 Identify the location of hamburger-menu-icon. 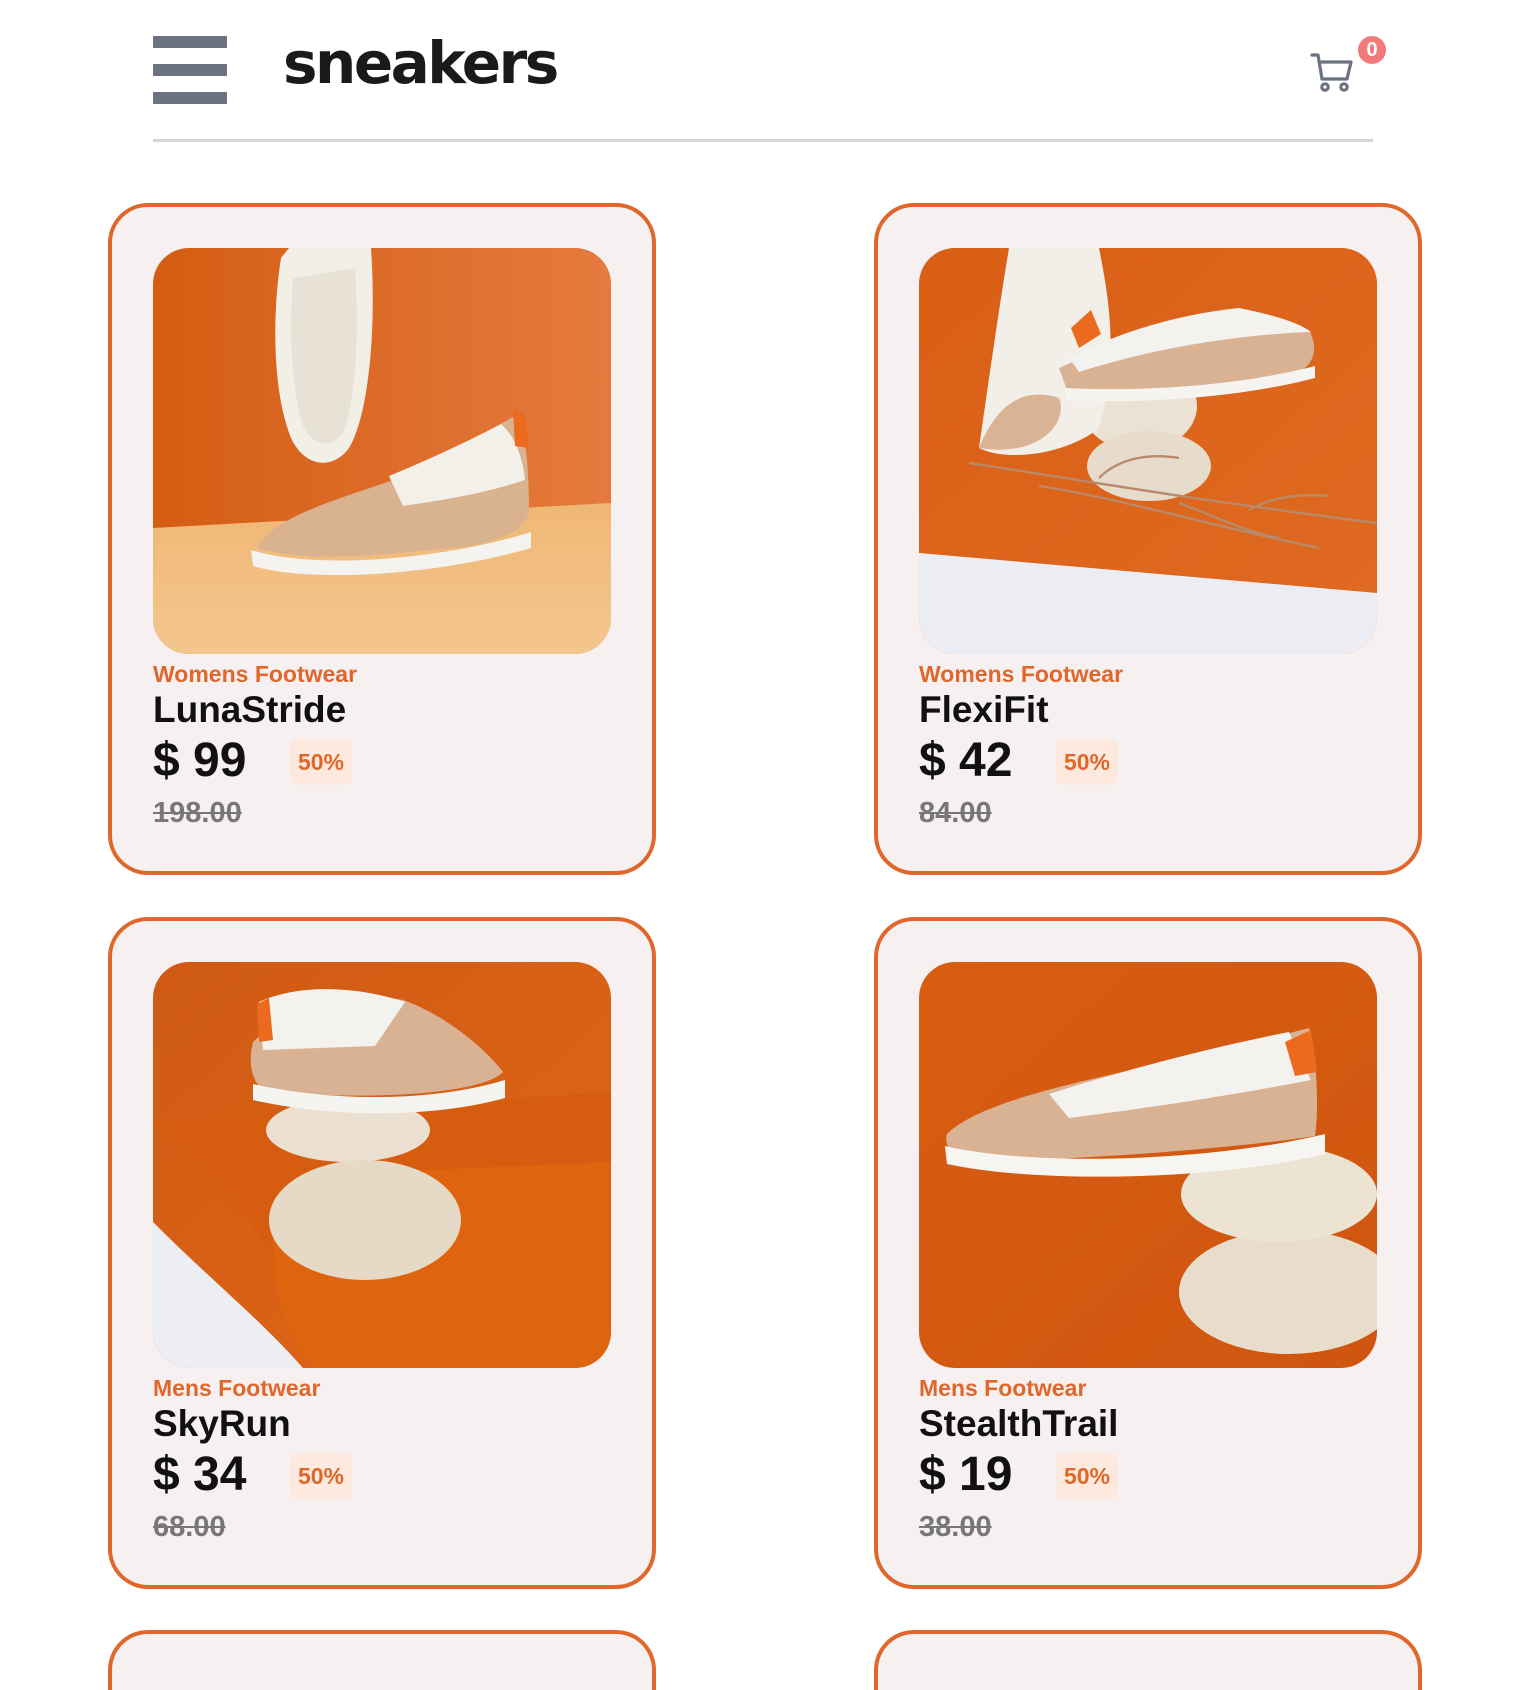
(190, 70).